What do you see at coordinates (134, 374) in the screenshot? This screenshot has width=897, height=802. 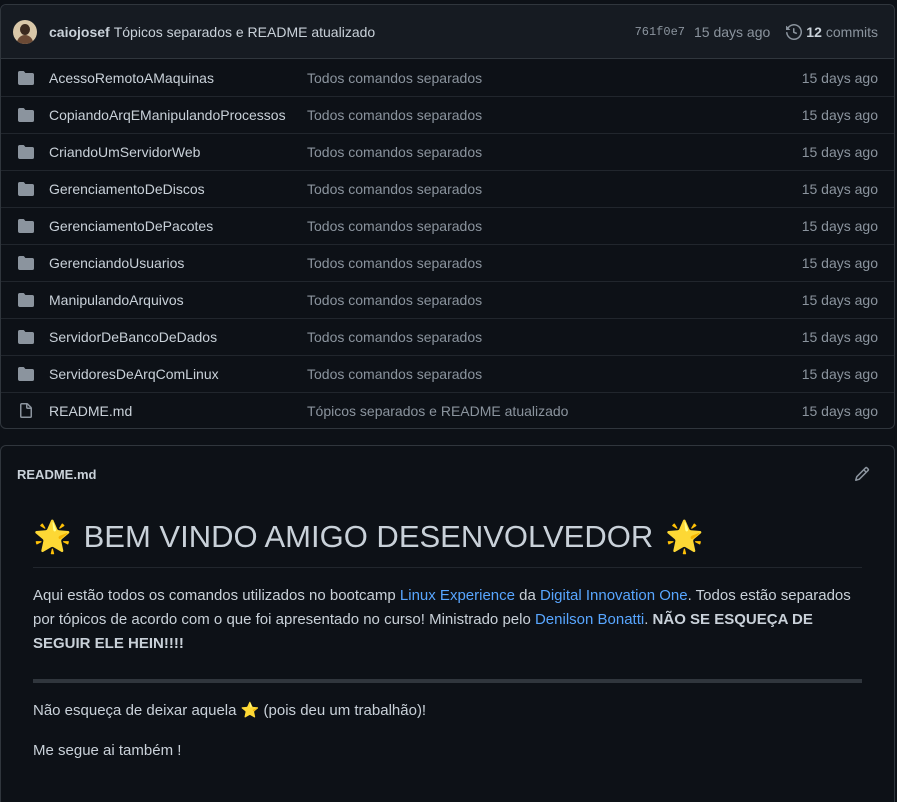 I see `file-name: ServidoresDeArqComLinux` at bounding box center [134, 374].